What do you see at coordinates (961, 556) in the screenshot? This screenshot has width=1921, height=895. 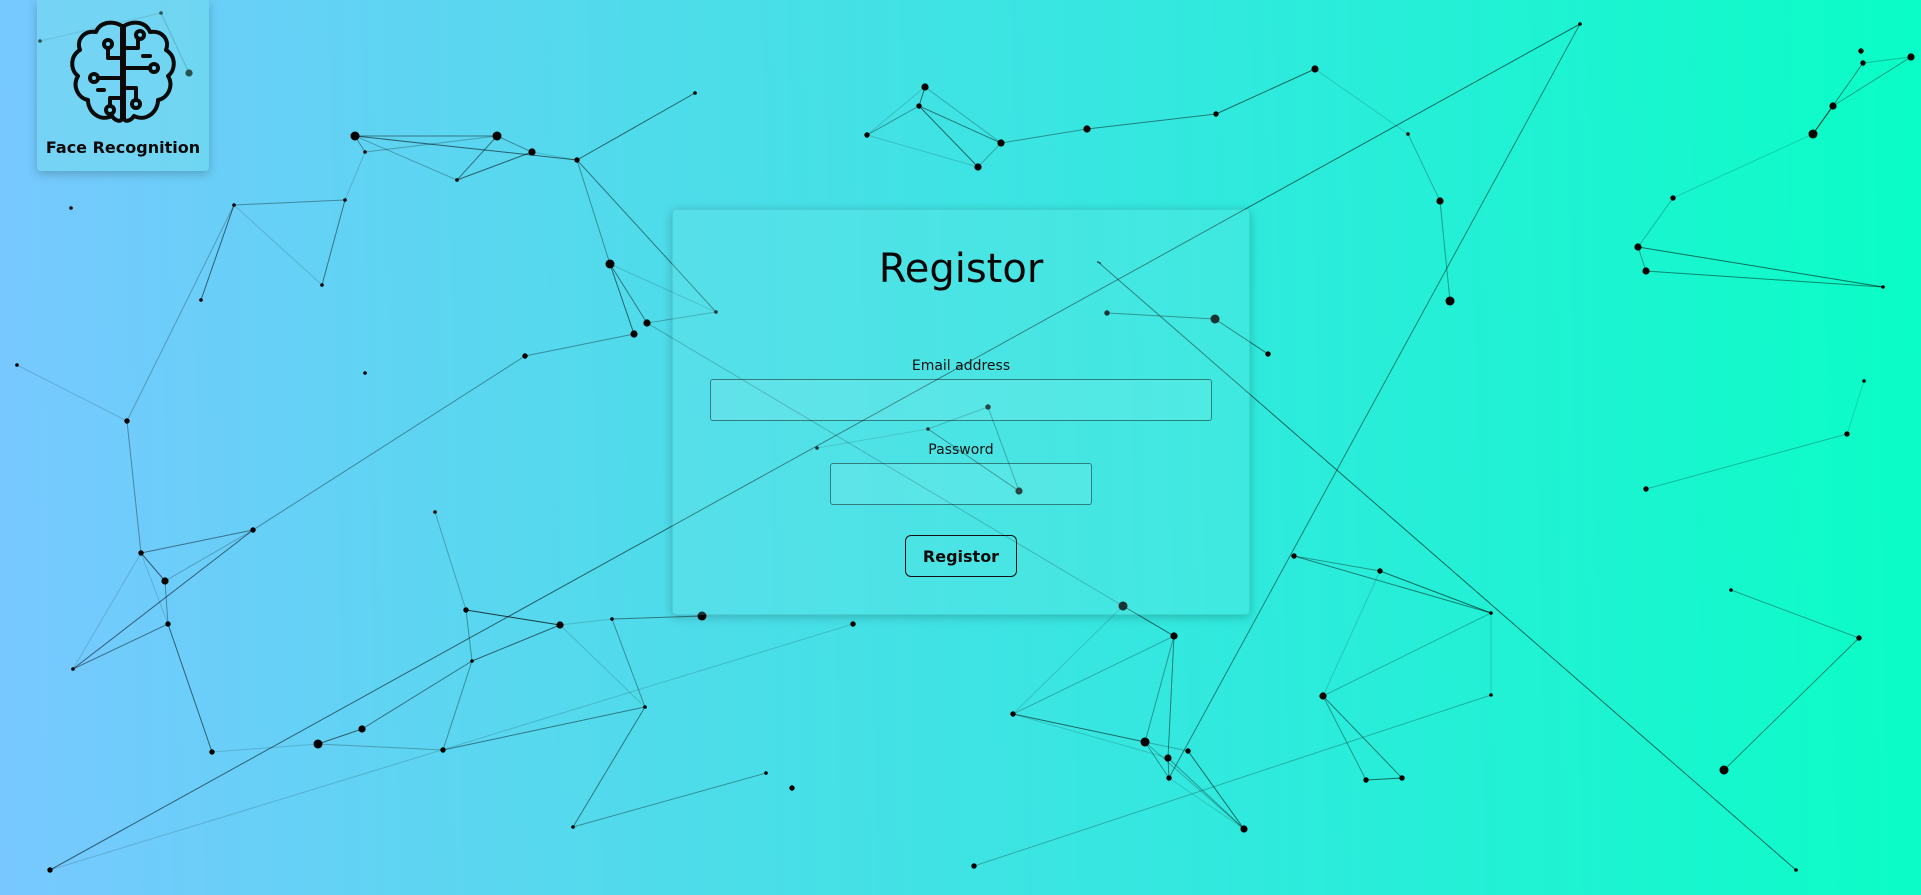 I see `register-button: Registor` at bounding box center [961, 556].